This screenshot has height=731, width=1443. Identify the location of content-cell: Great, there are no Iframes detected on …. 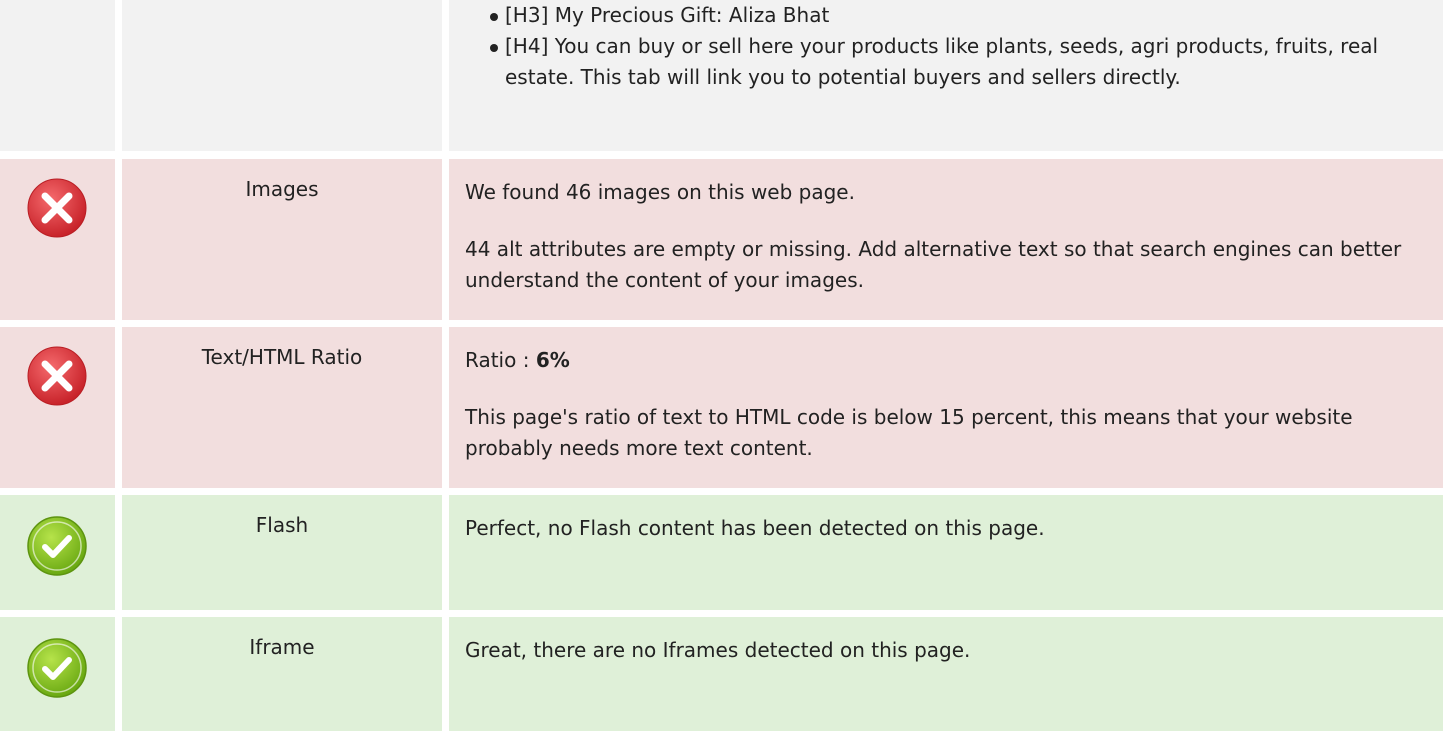
(946, 674).